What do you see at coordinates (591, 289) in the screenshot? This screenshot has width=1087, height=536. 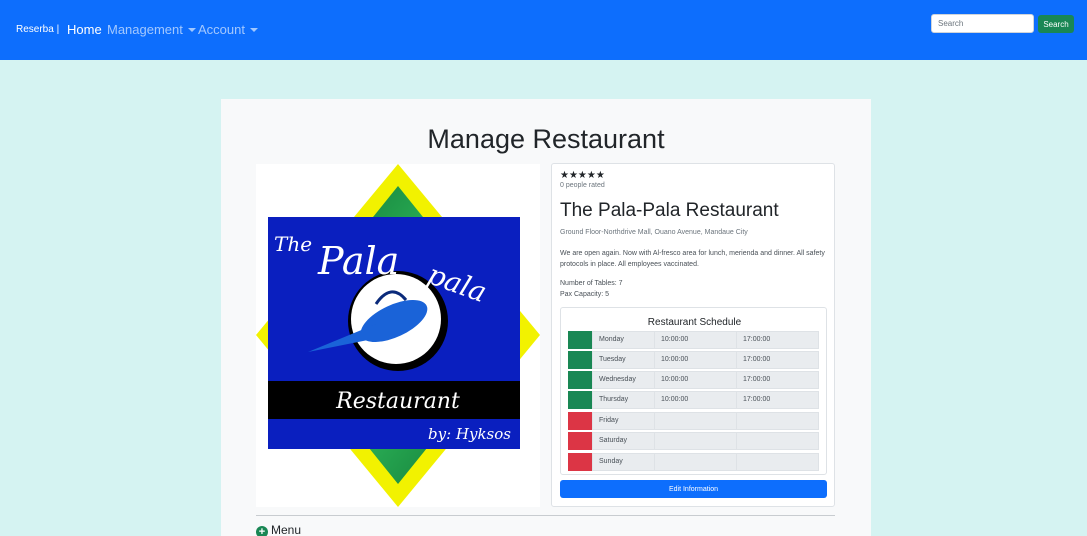 I see `restaurant-capacity-info: Number of Tables: 7 Pax Capacity: 5` at bounding box center [591, 289].